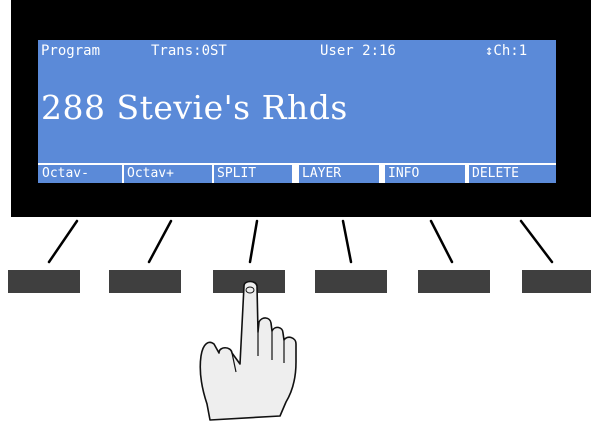 The width and height of the screenshot is (591, 431). Describe the element at coordinates (248, 350) in the screenshot. I see `hand-pointer-icon` at that location.